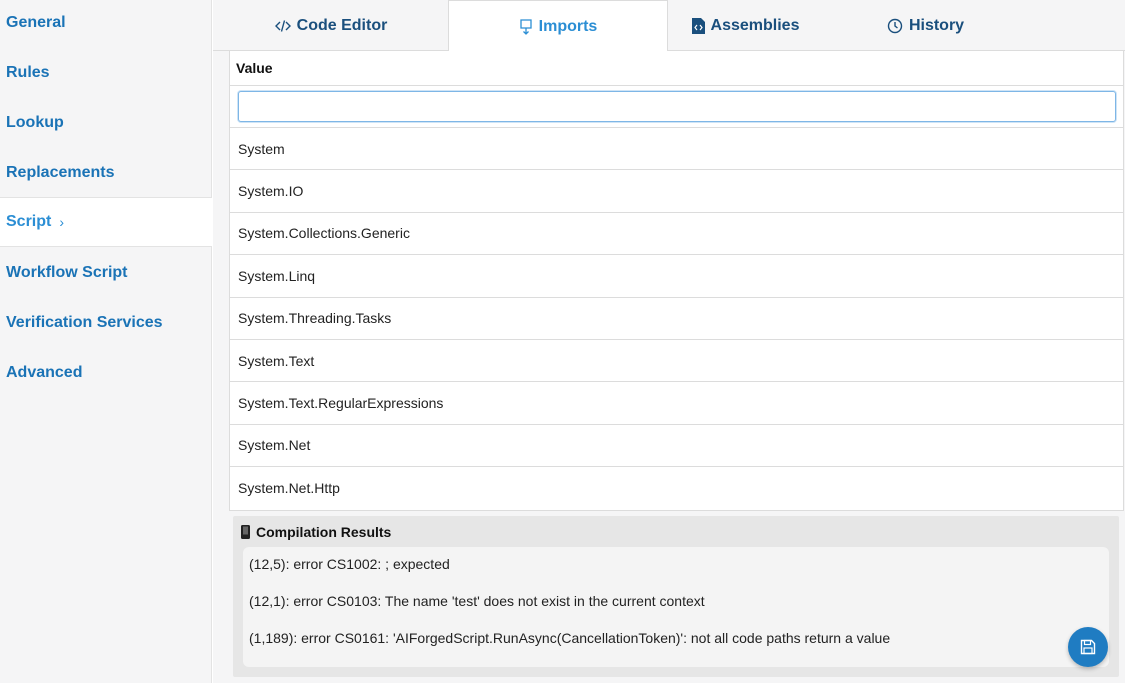 This screenshot has width=1125, height=683. Describe the element at coordinates (676, 488) in the screenshot. I see `table-row: System.Net.Http` at that location.